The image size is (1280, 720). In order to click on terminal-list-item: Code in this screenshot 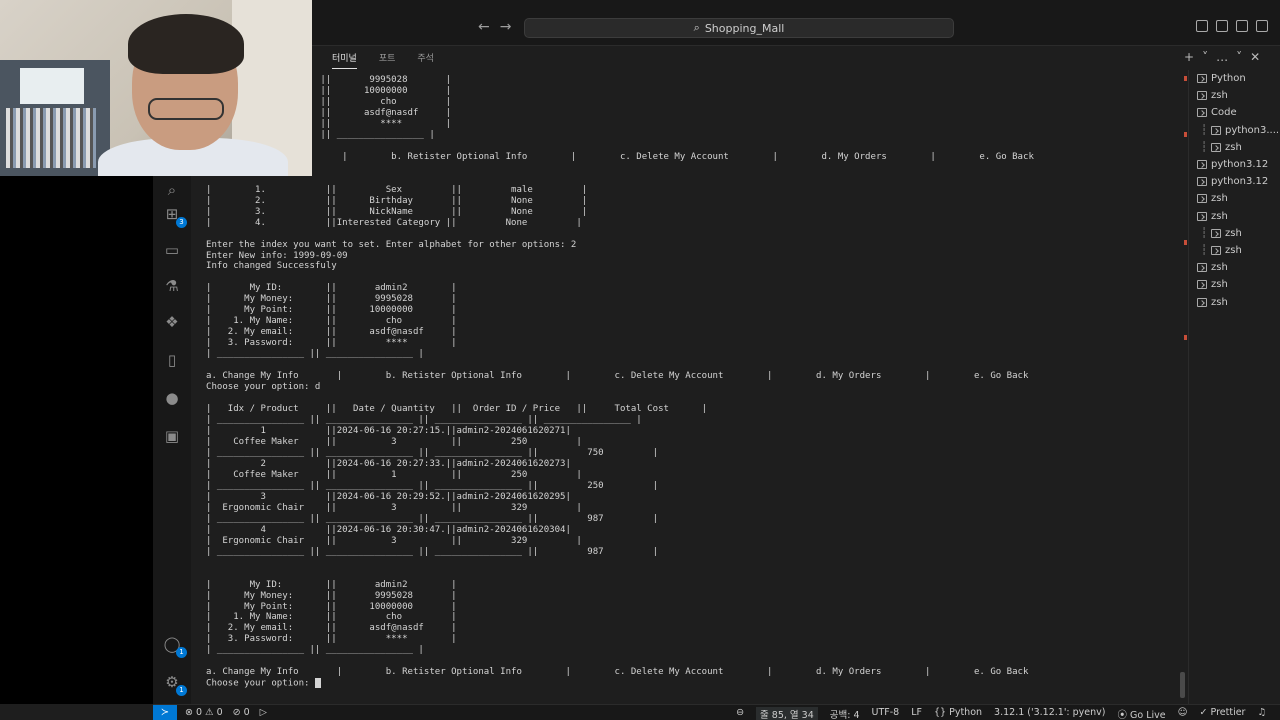, I will do `click(1217, 112)`.